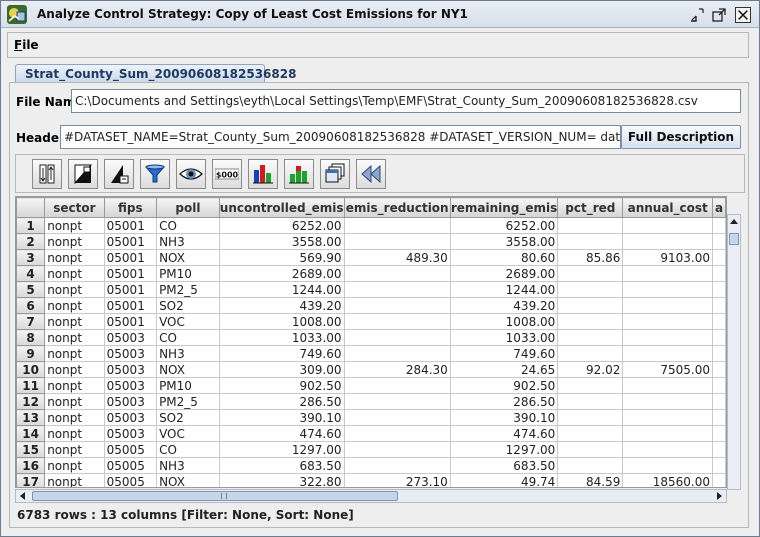 The height and width of the screenshot is (537, 760). Describe the element at coordinates (281, 480) in the screenshot. I see `table-cell: 322.80` at that location.